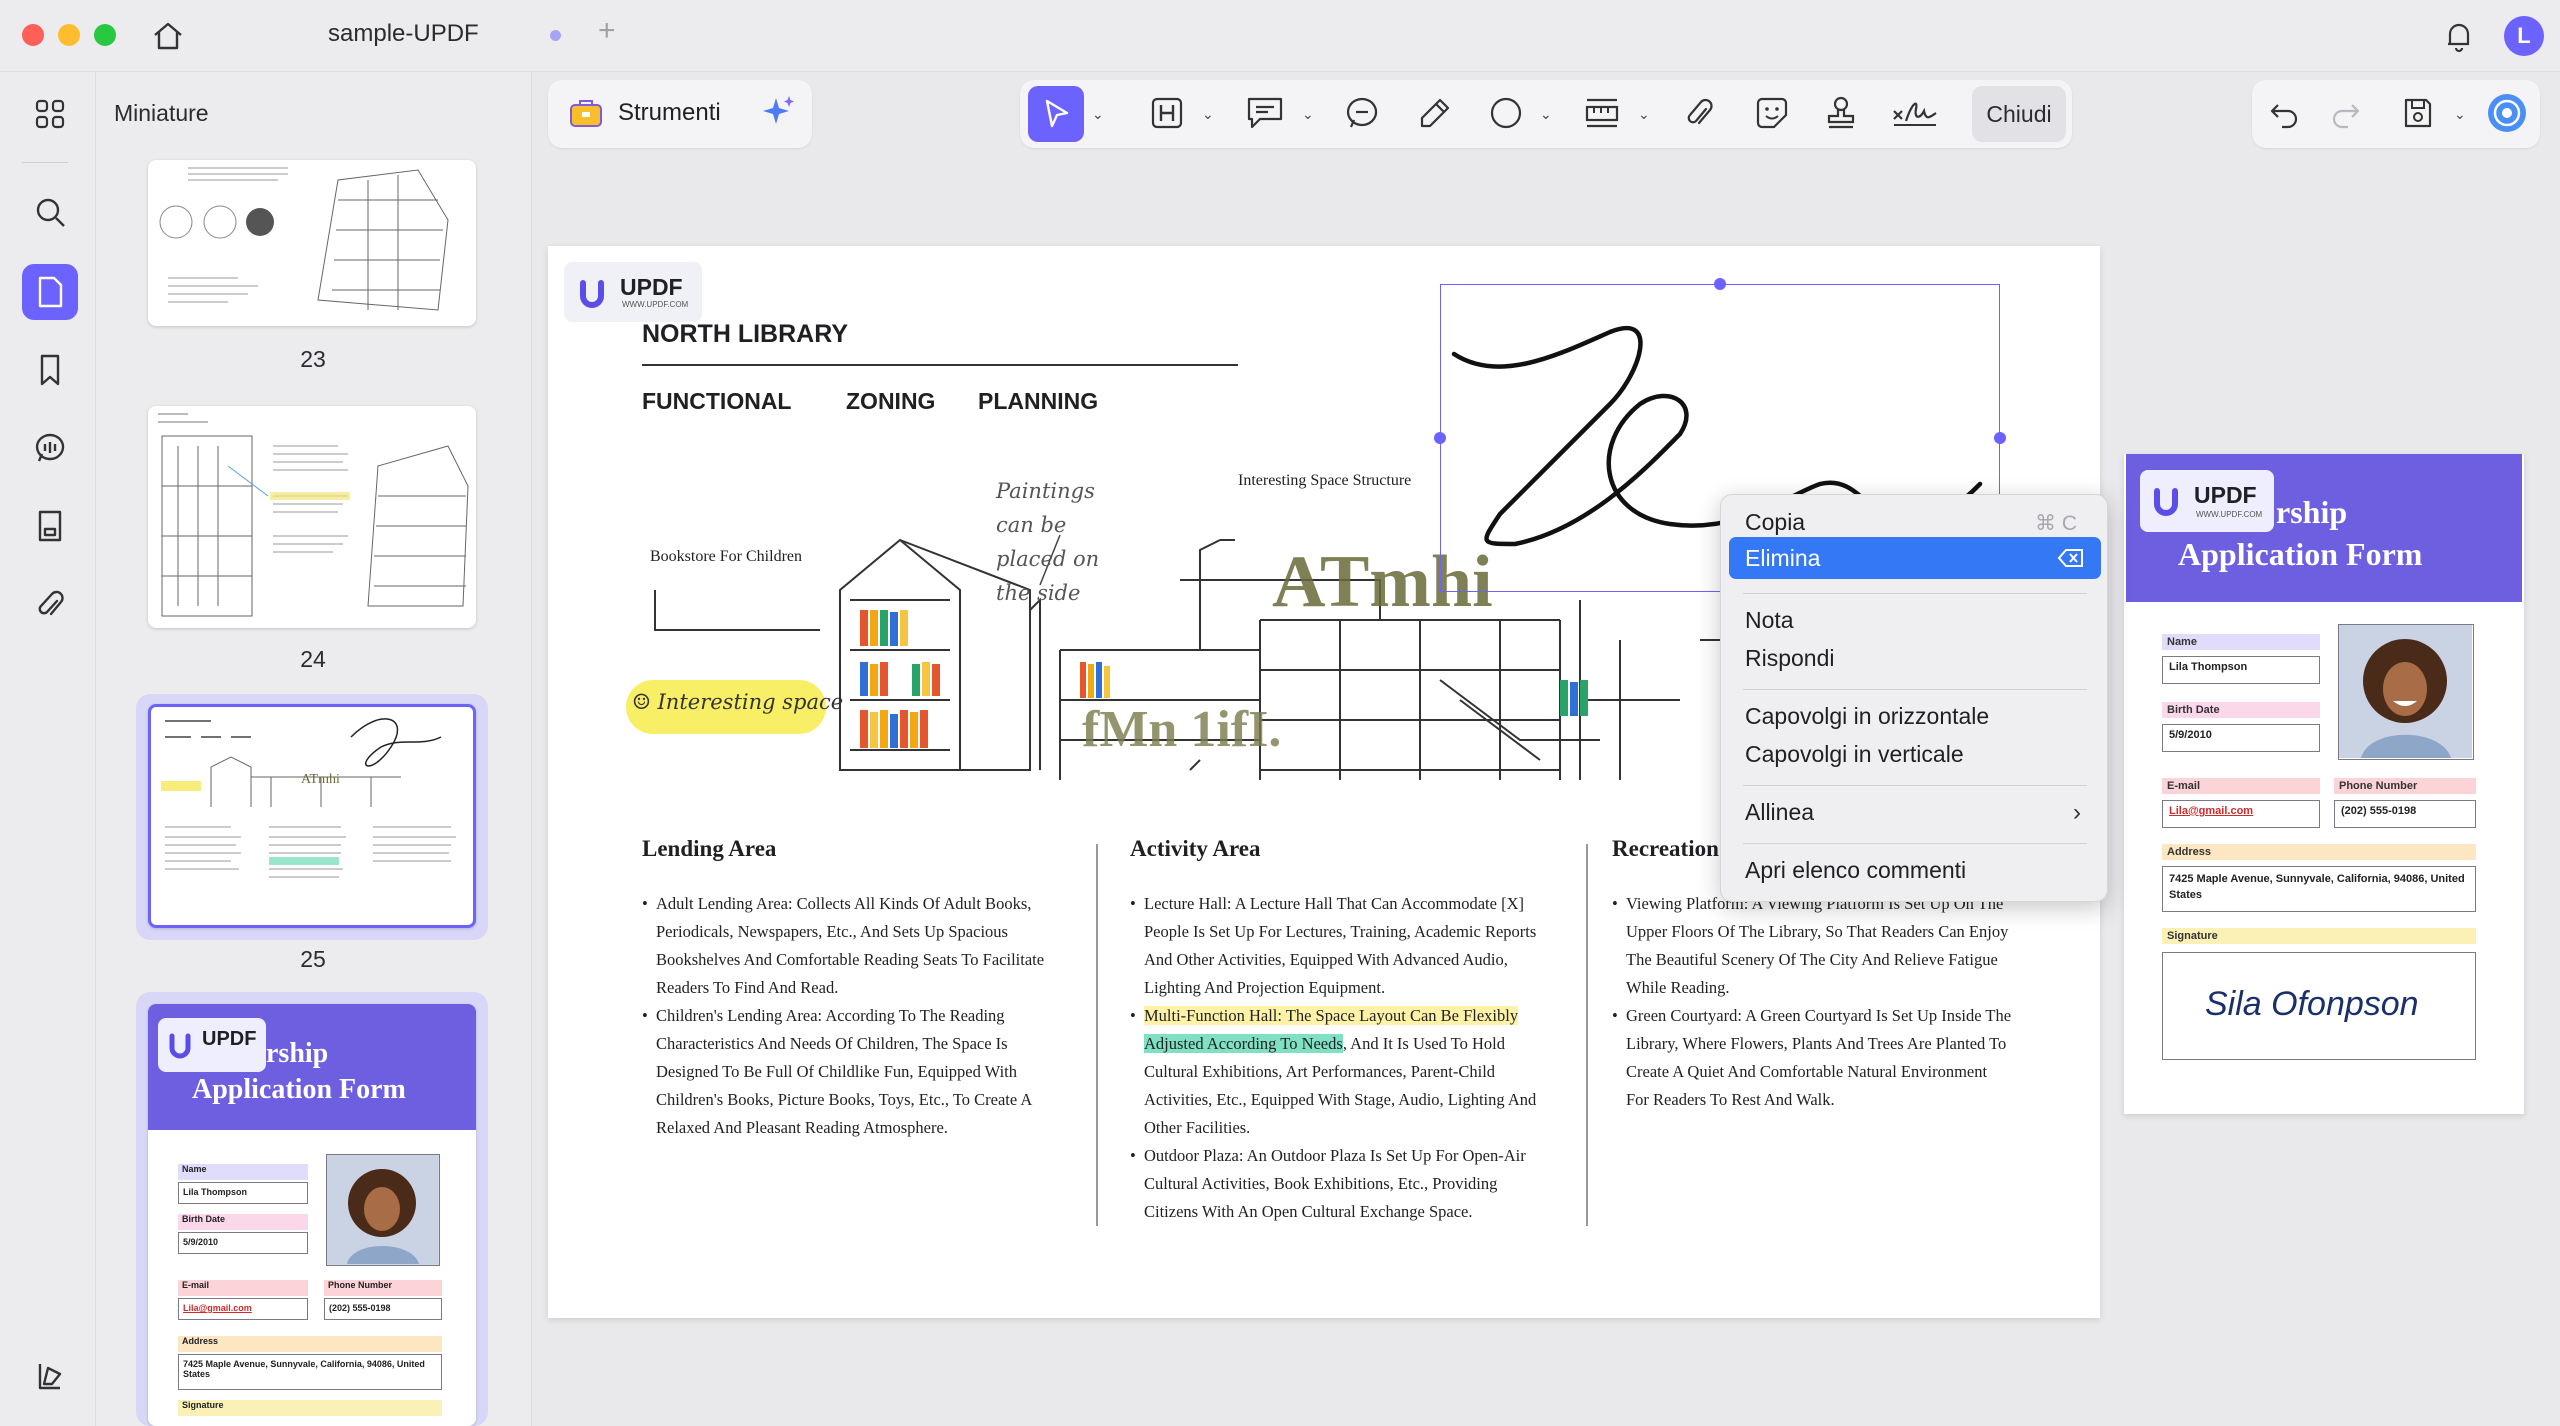 The width and height of the screenshot is (2560, 1426). What do you see at coordinates (313, 359) in the screenshot?
I see `page-number-23: 23` at bounding box center [313, 359].